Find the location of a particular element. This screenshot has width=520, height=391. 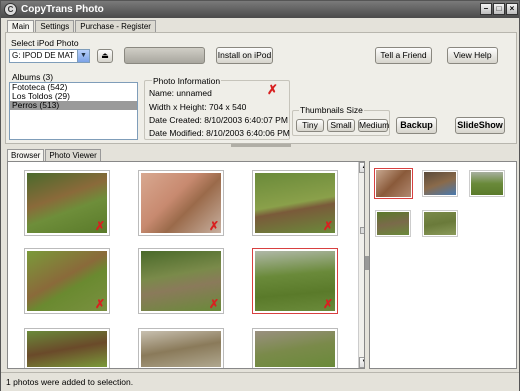

close-button: × is located at coordinates (512, 9).